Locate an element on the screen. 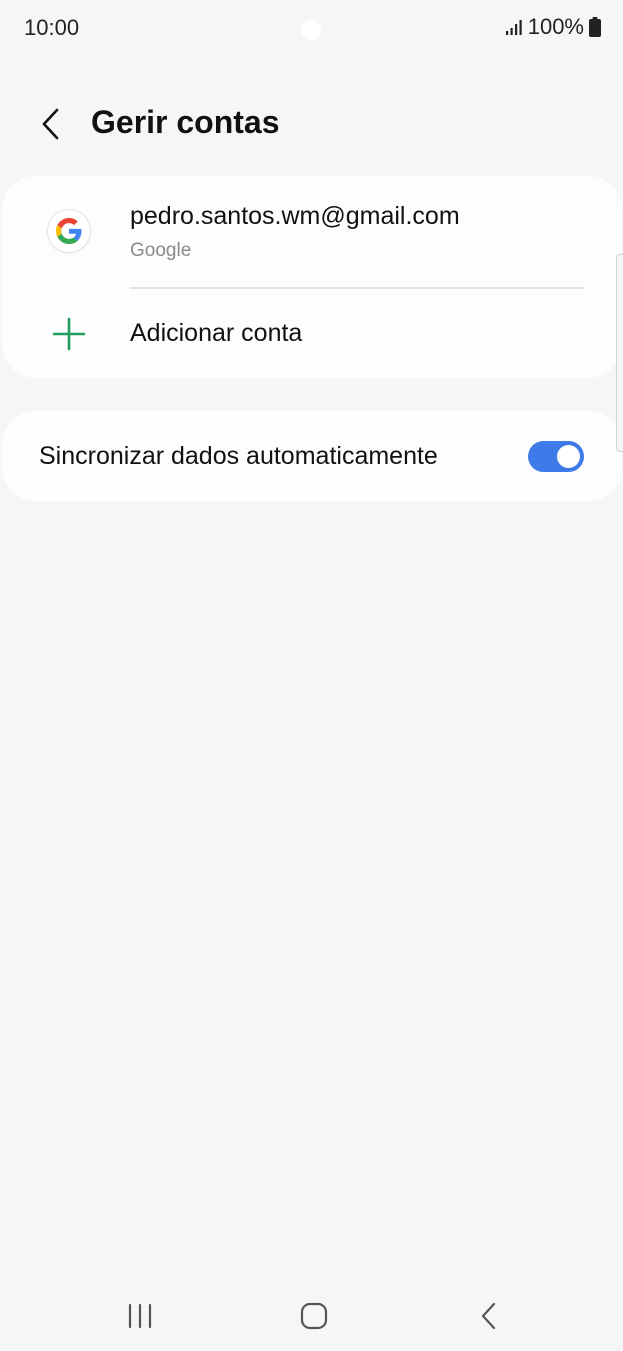 The image size is (623, 1351). status-time: 10:00 is located at coordinates (52, 27).